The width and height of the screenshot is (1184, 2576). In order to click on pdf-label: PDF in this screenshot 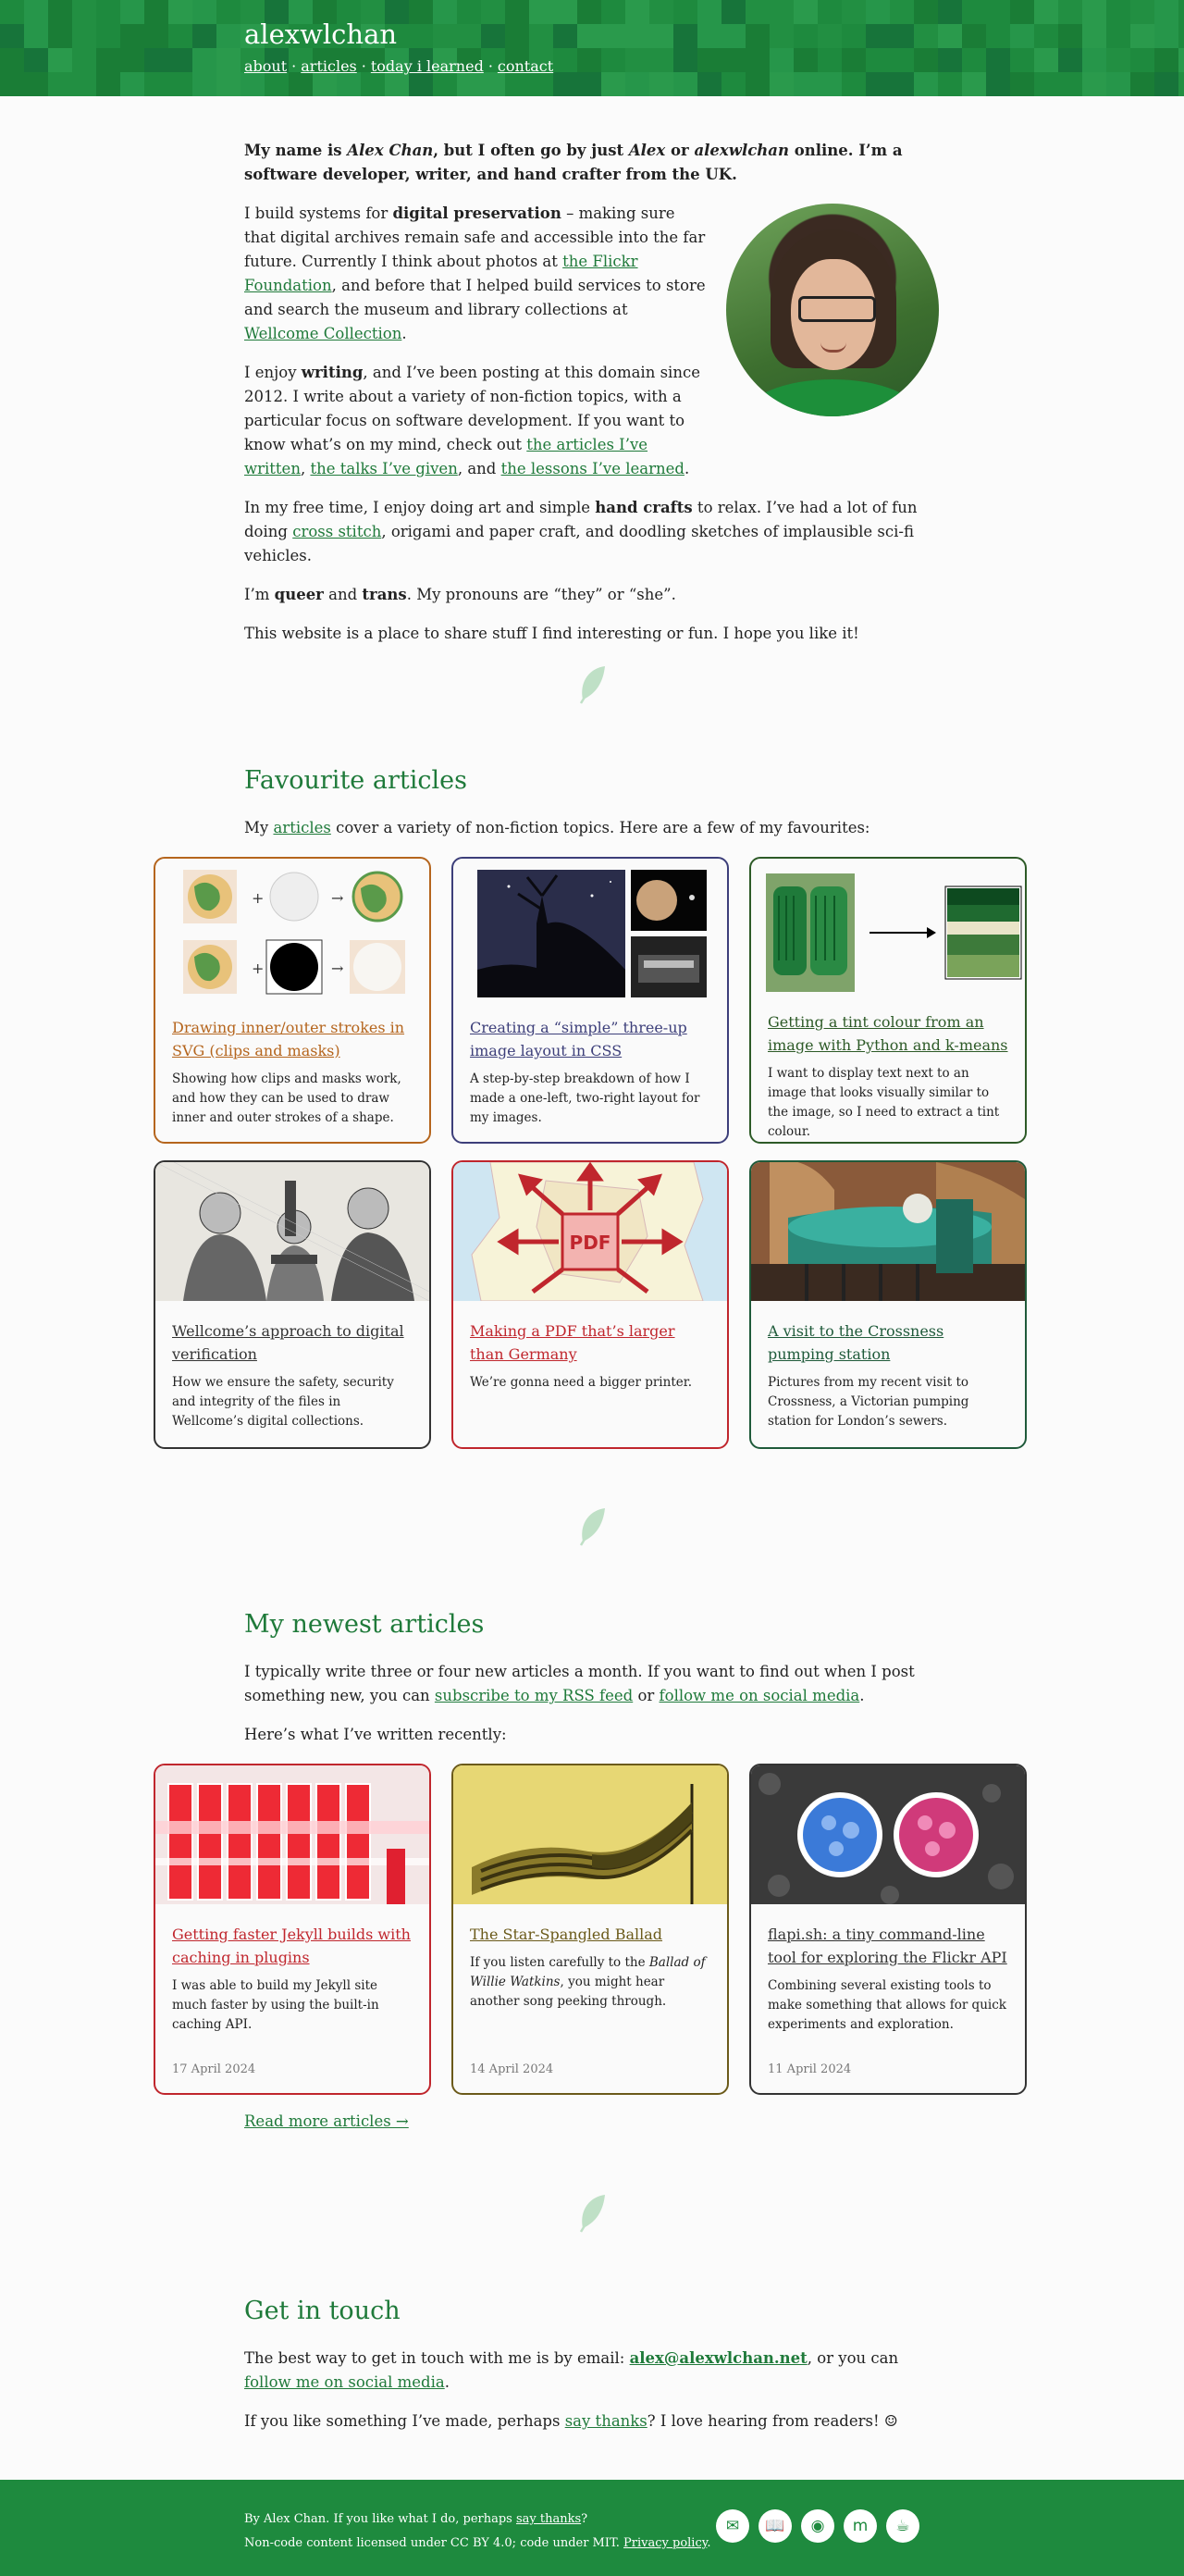, I will do `click(591, 1243)`.